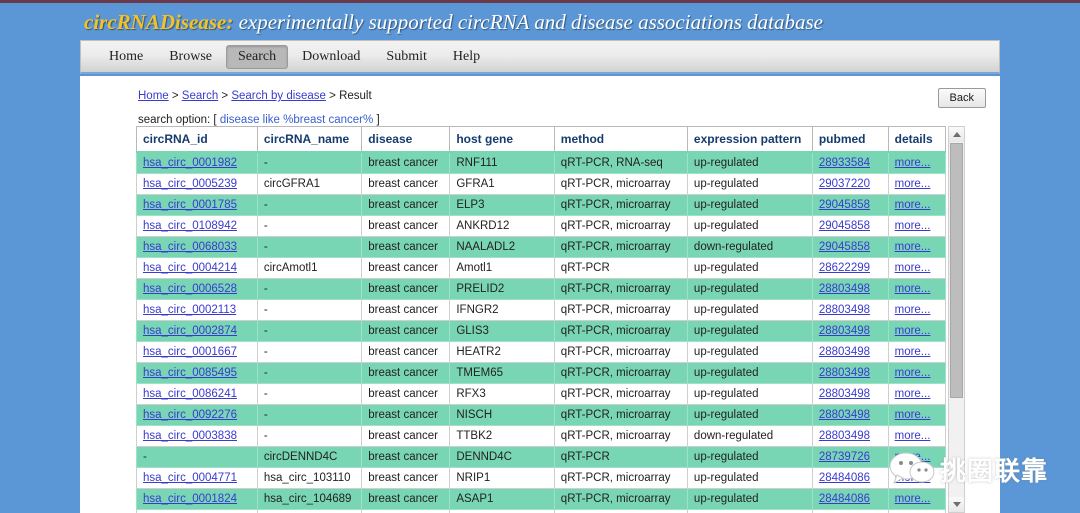  What do you see at coordinates (190, 373) in the screenshot?
I see `circrna-id-link: hsa_circ_0085495` at bounding box center [190, 373].